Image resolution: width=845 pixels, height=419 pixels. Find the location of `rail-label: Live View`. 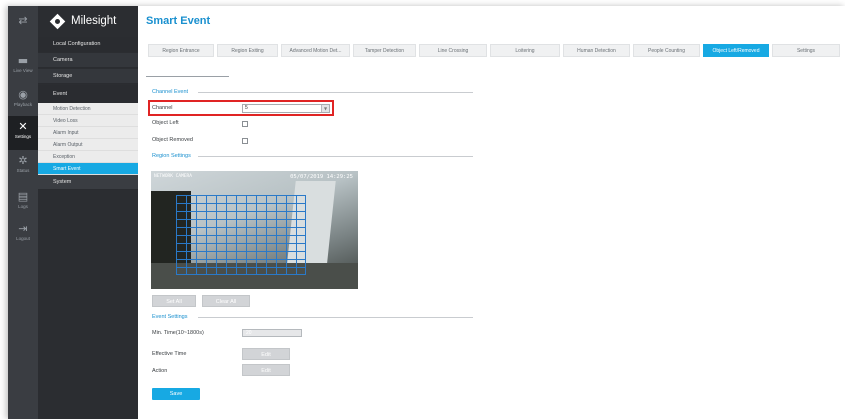

rail-label: Live View is located at coordinates (23, 70).